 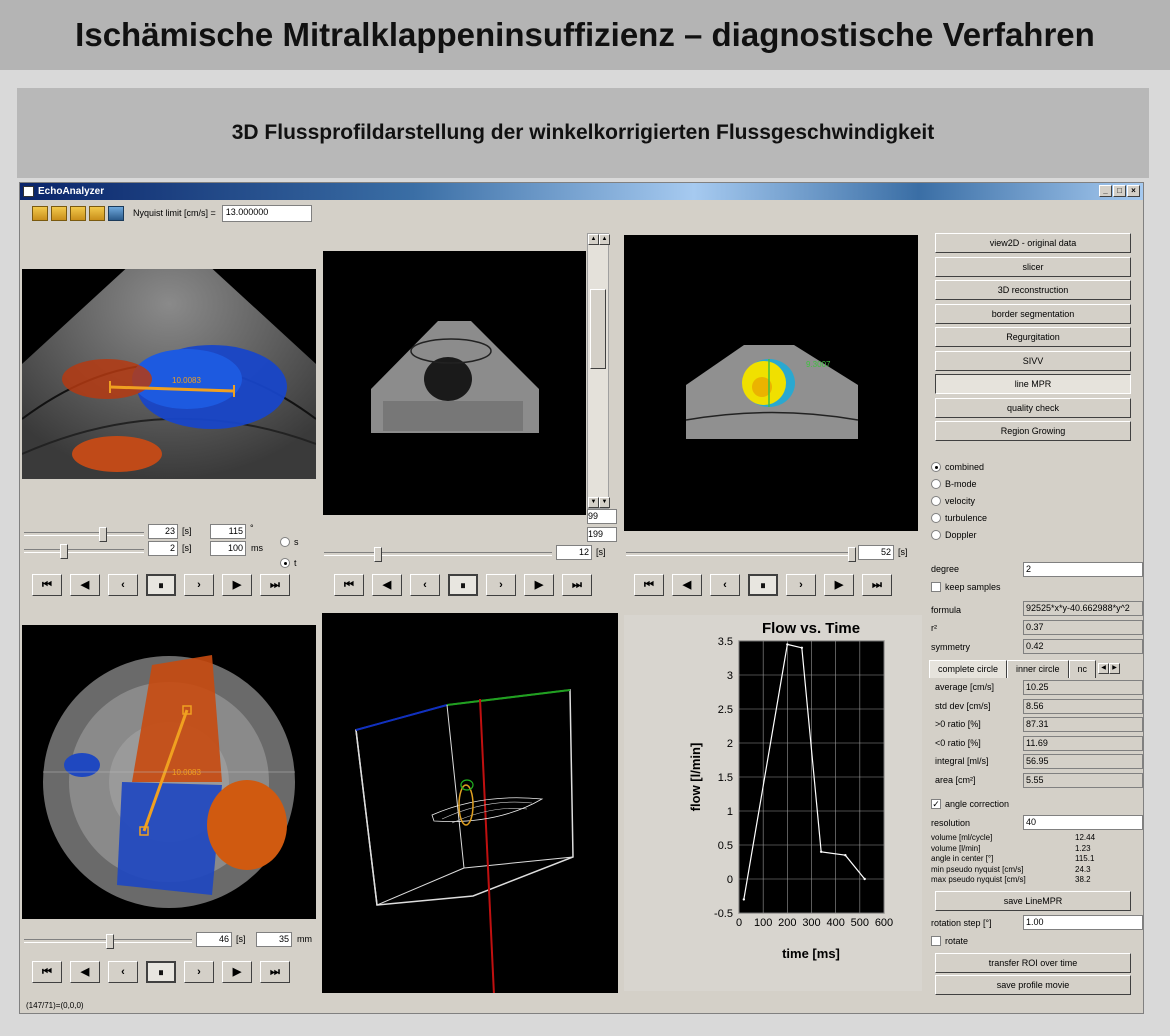 What do you see at coordinates (1033, 901) in the screenshot?
I see `save-linempr-button: save LineMPR` at bounding box center [1033, 901].